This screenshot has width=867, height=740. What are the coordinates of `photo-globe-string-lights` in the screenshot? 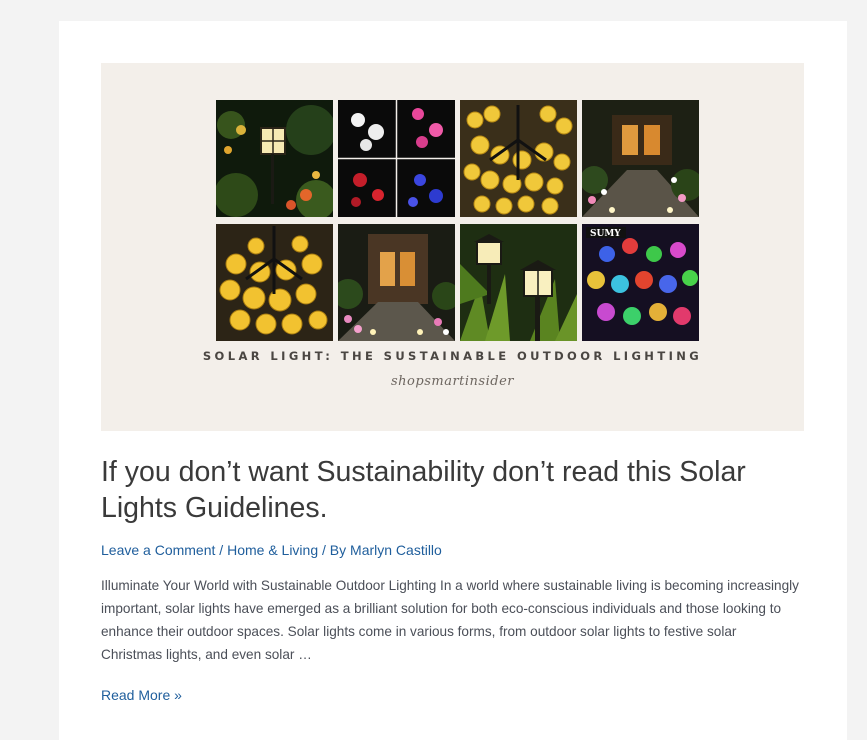 It's located at (518, 158).